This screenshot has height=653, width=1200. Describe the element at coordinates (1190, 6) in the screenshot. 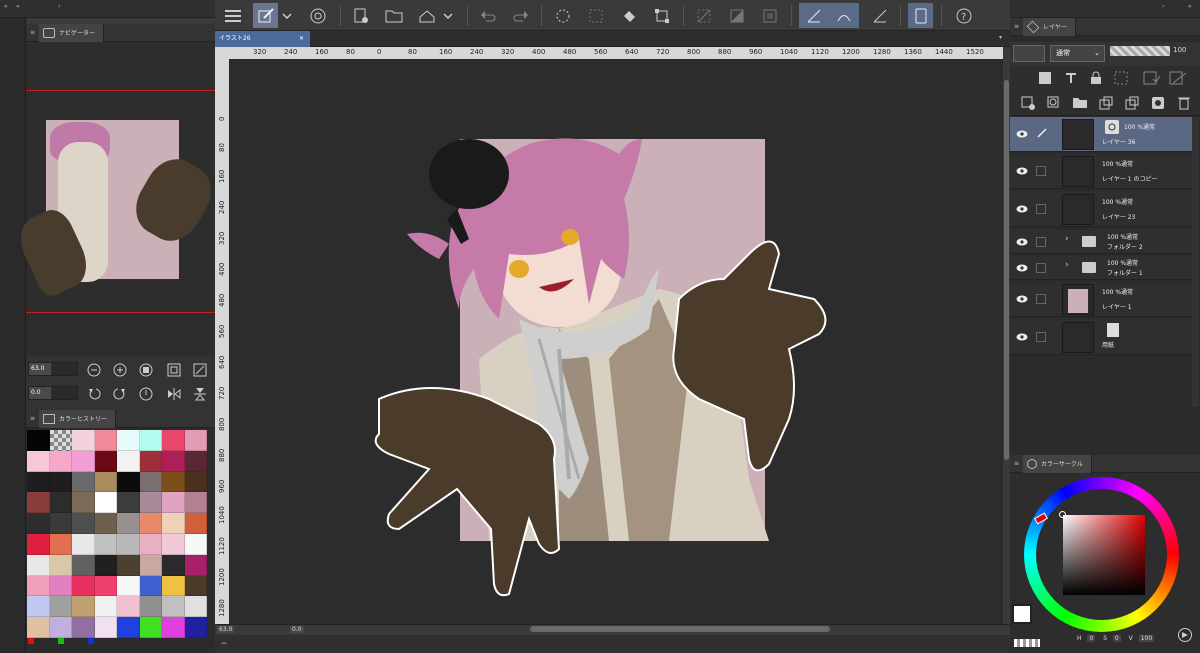

I see `collapse-right-icon: »` at that location.